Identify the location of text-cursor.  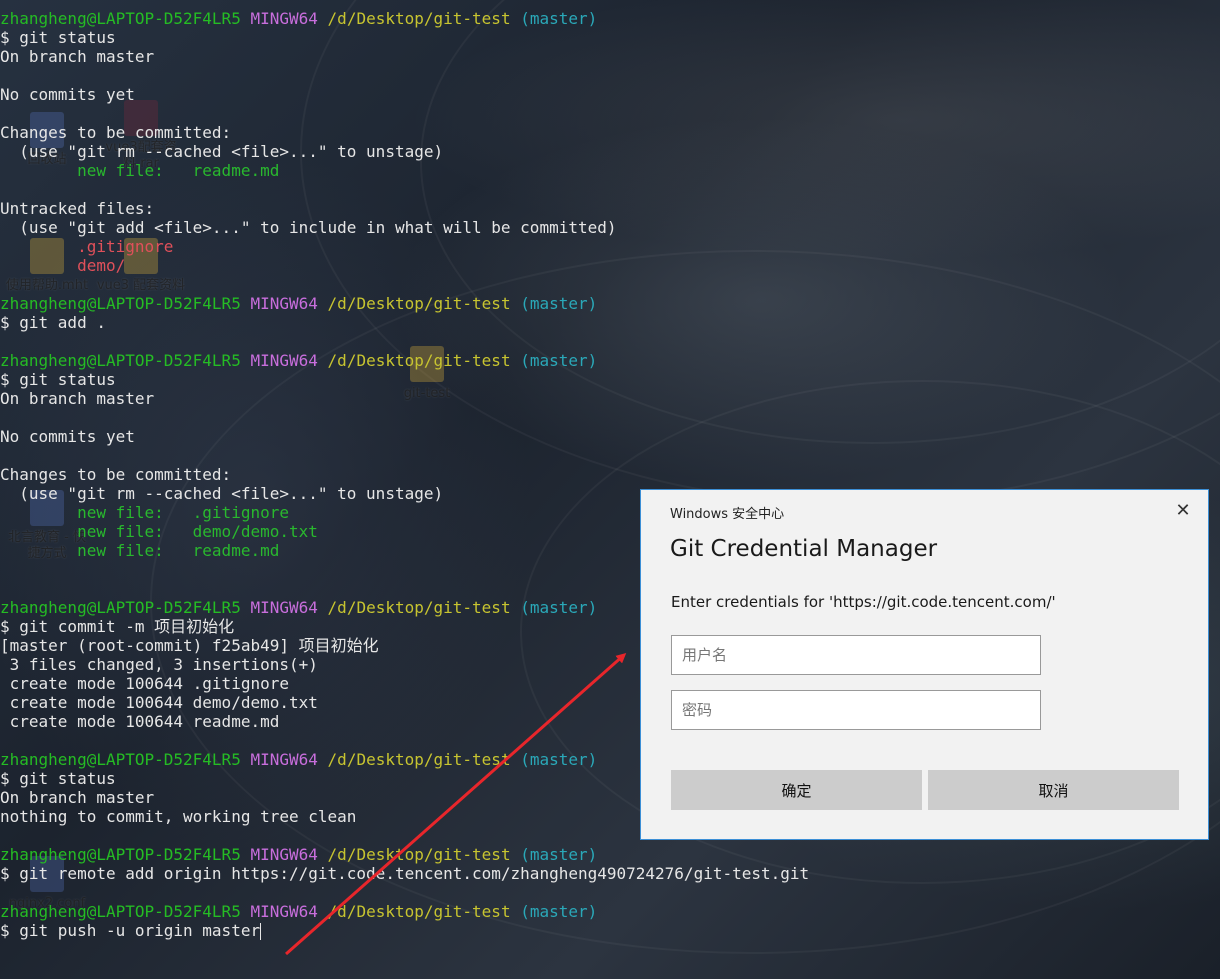
(261, 931).